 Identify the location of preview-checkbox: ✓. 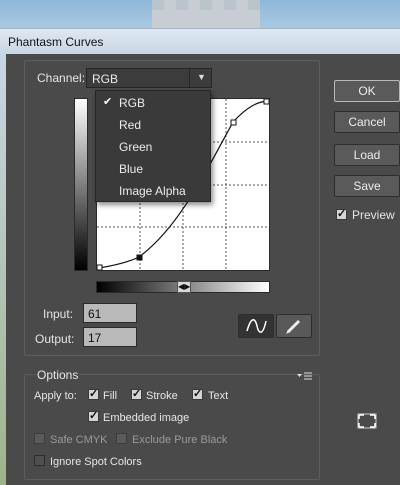
(341, 214).